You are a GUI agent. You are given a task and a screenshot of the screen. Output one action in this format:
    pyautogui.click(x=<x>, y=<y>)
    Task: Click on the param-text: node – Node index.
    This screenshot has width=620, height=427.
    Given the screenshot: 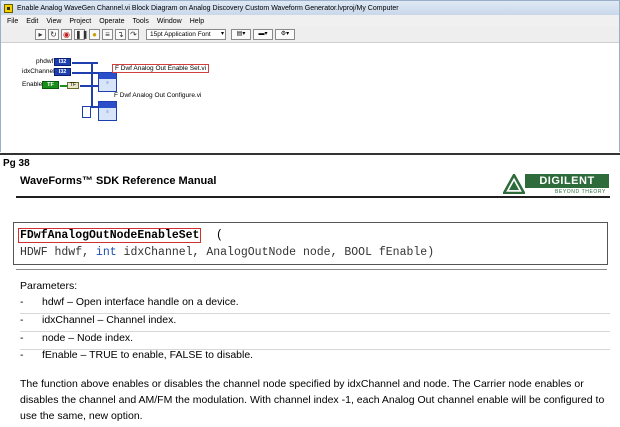 What is the action you would take?
    pyautogui.click(x=88, y=338)
    